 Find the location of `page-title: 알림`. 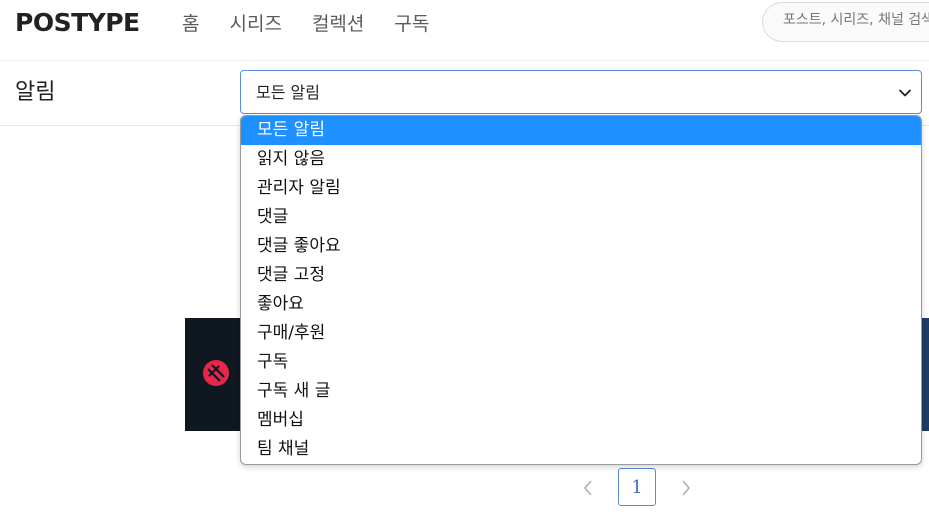

page-title: 알림 is located at coordinates (35, 92).